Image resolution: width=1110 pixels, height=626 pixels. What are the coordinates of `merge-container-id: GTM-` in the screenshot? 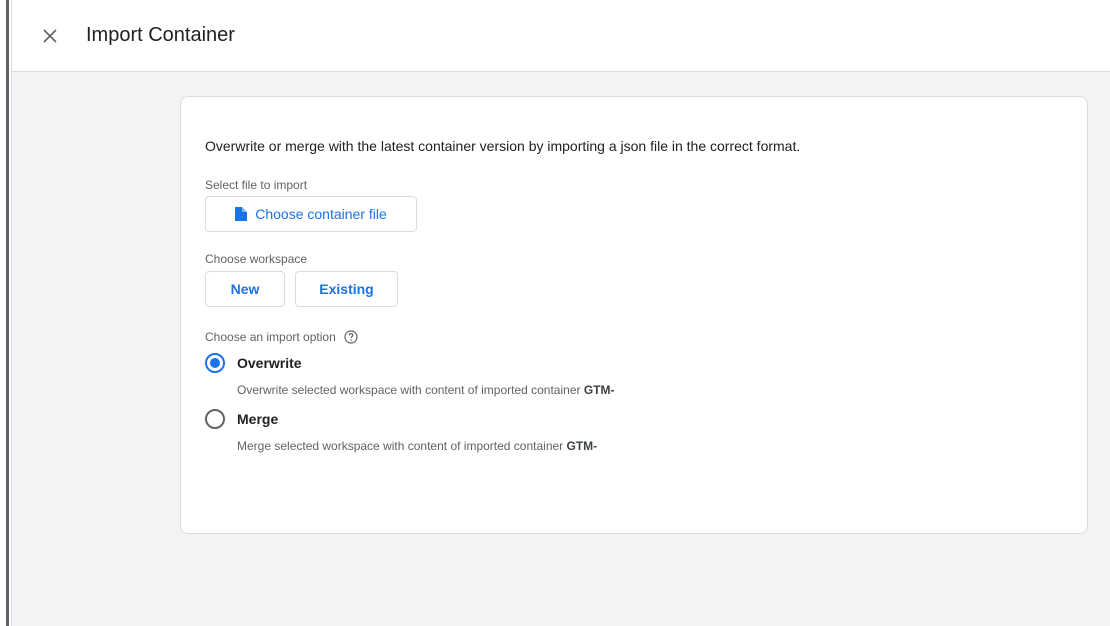 It's located at (582, 446).